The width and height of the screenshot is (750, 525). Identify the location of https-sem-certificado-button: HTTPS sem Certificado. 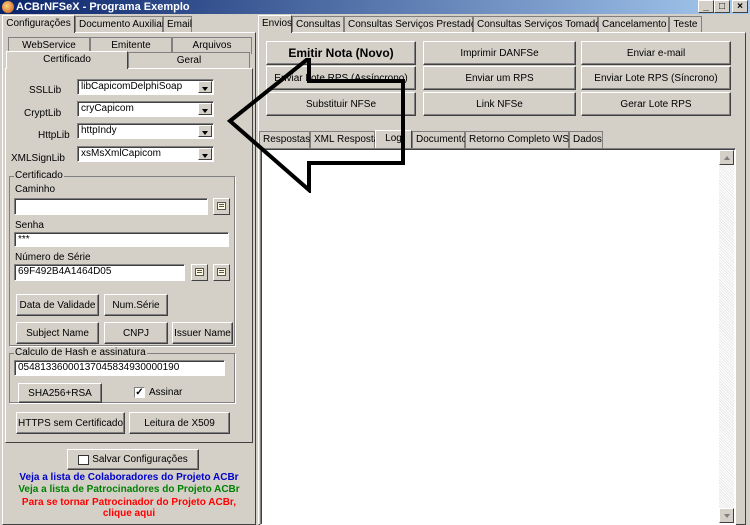
(70, 423).